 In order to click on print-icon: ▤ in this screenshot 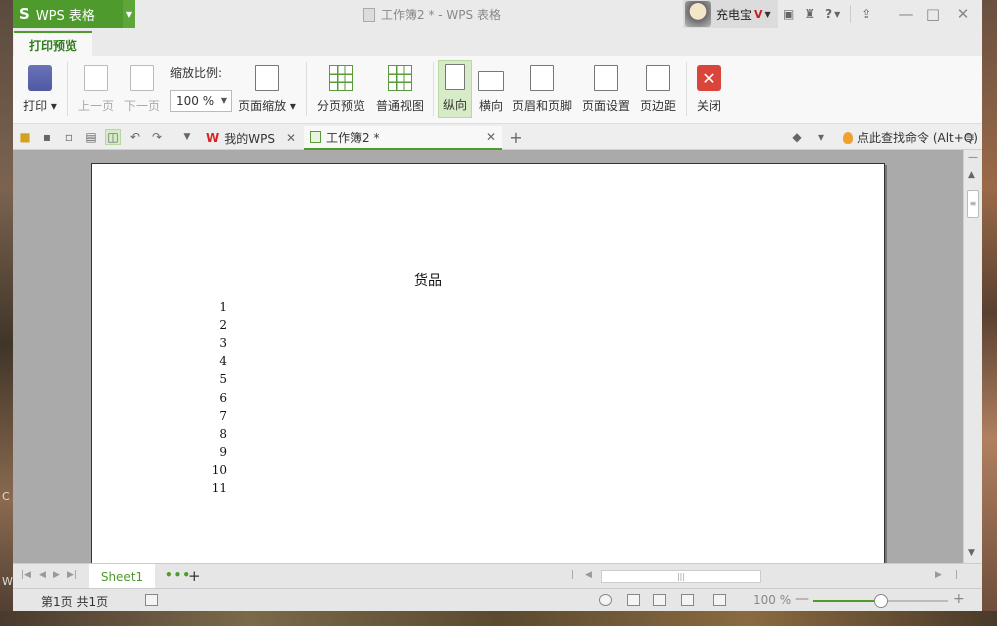, I will do `click(91, 137)`.